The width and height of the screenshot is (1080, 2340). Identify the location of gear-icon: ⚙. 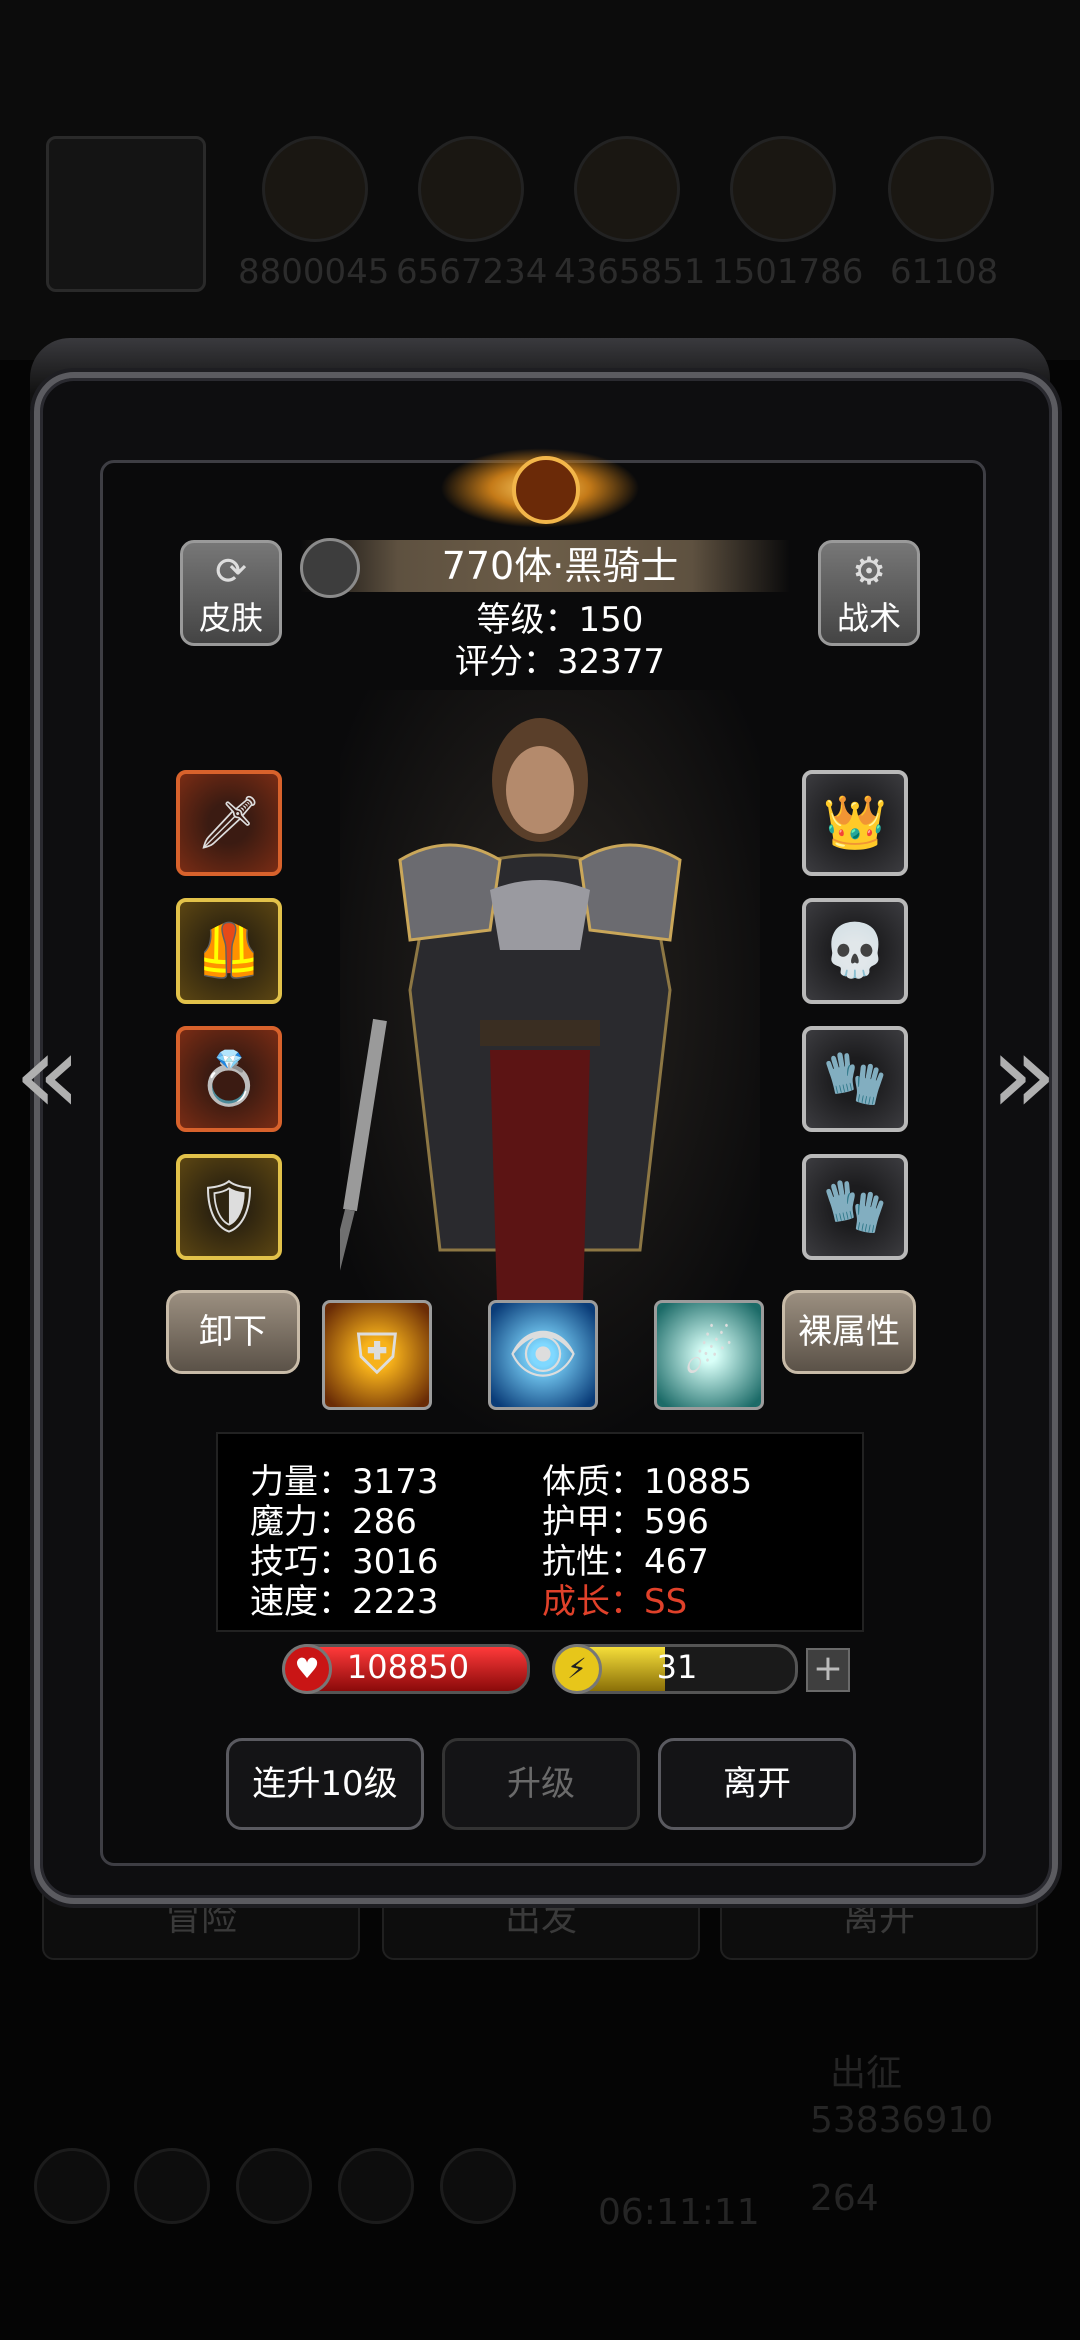
(869, 571).